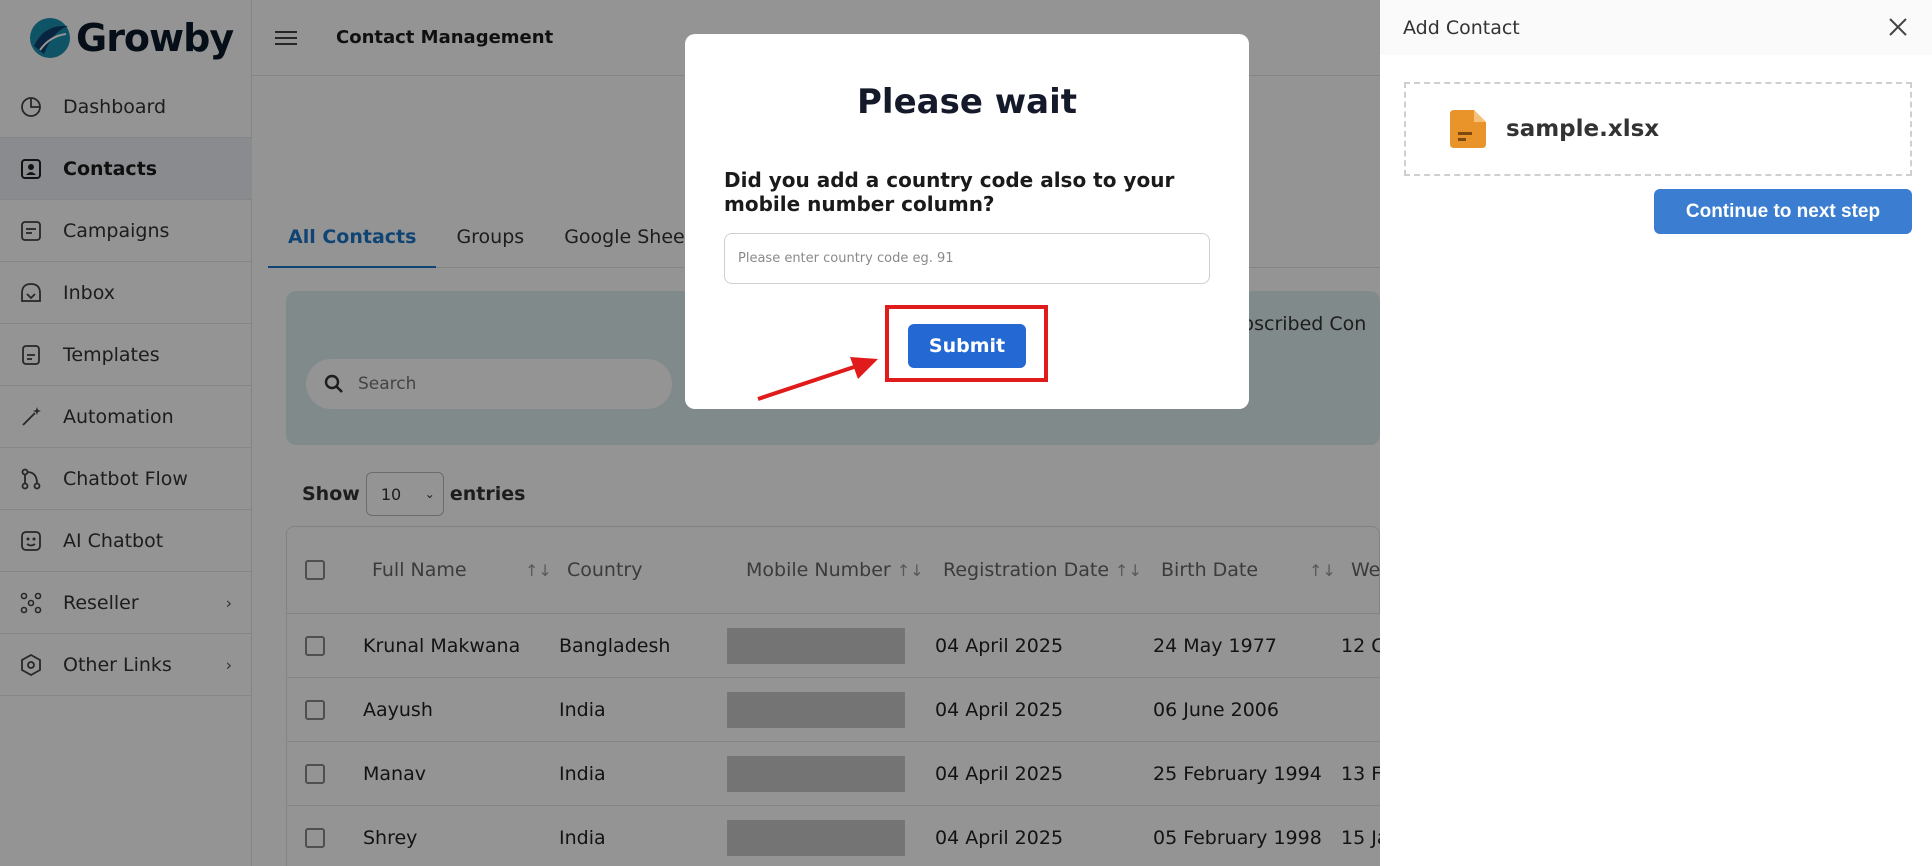 The width and height of the screenshot is (1932, 866). Describe the element at coordinates (1656, 27) in the screenshot. I see `drawer-header: Add Contact` at that location.